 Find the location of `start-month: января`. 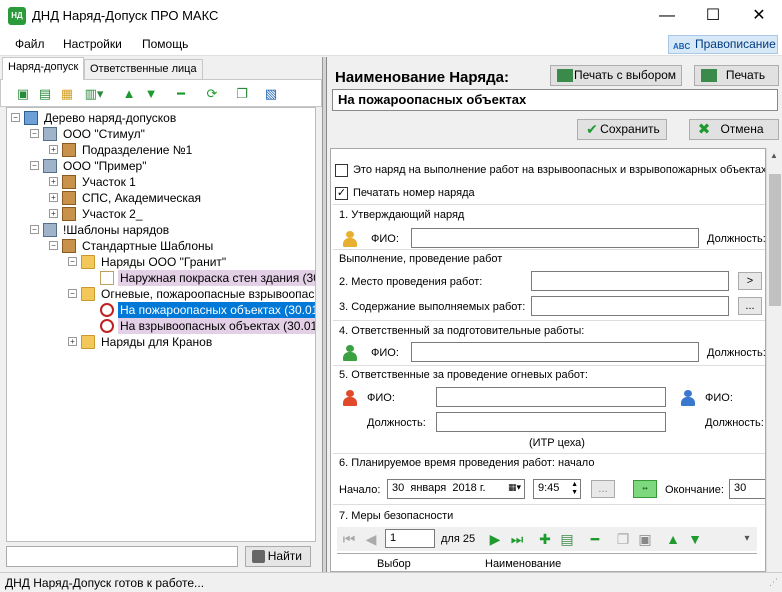

start-month: января is located at coordinates (428, 488).